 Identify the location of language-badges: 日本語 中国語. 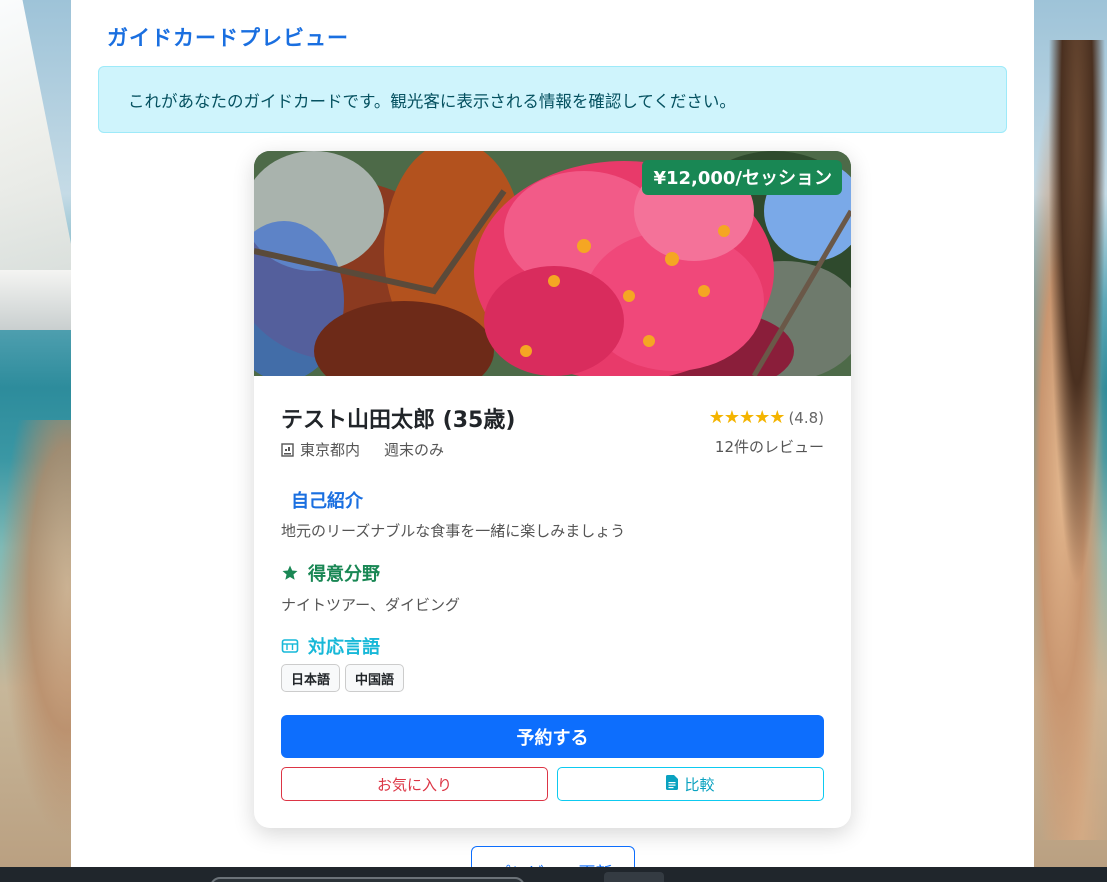
(343, 678).